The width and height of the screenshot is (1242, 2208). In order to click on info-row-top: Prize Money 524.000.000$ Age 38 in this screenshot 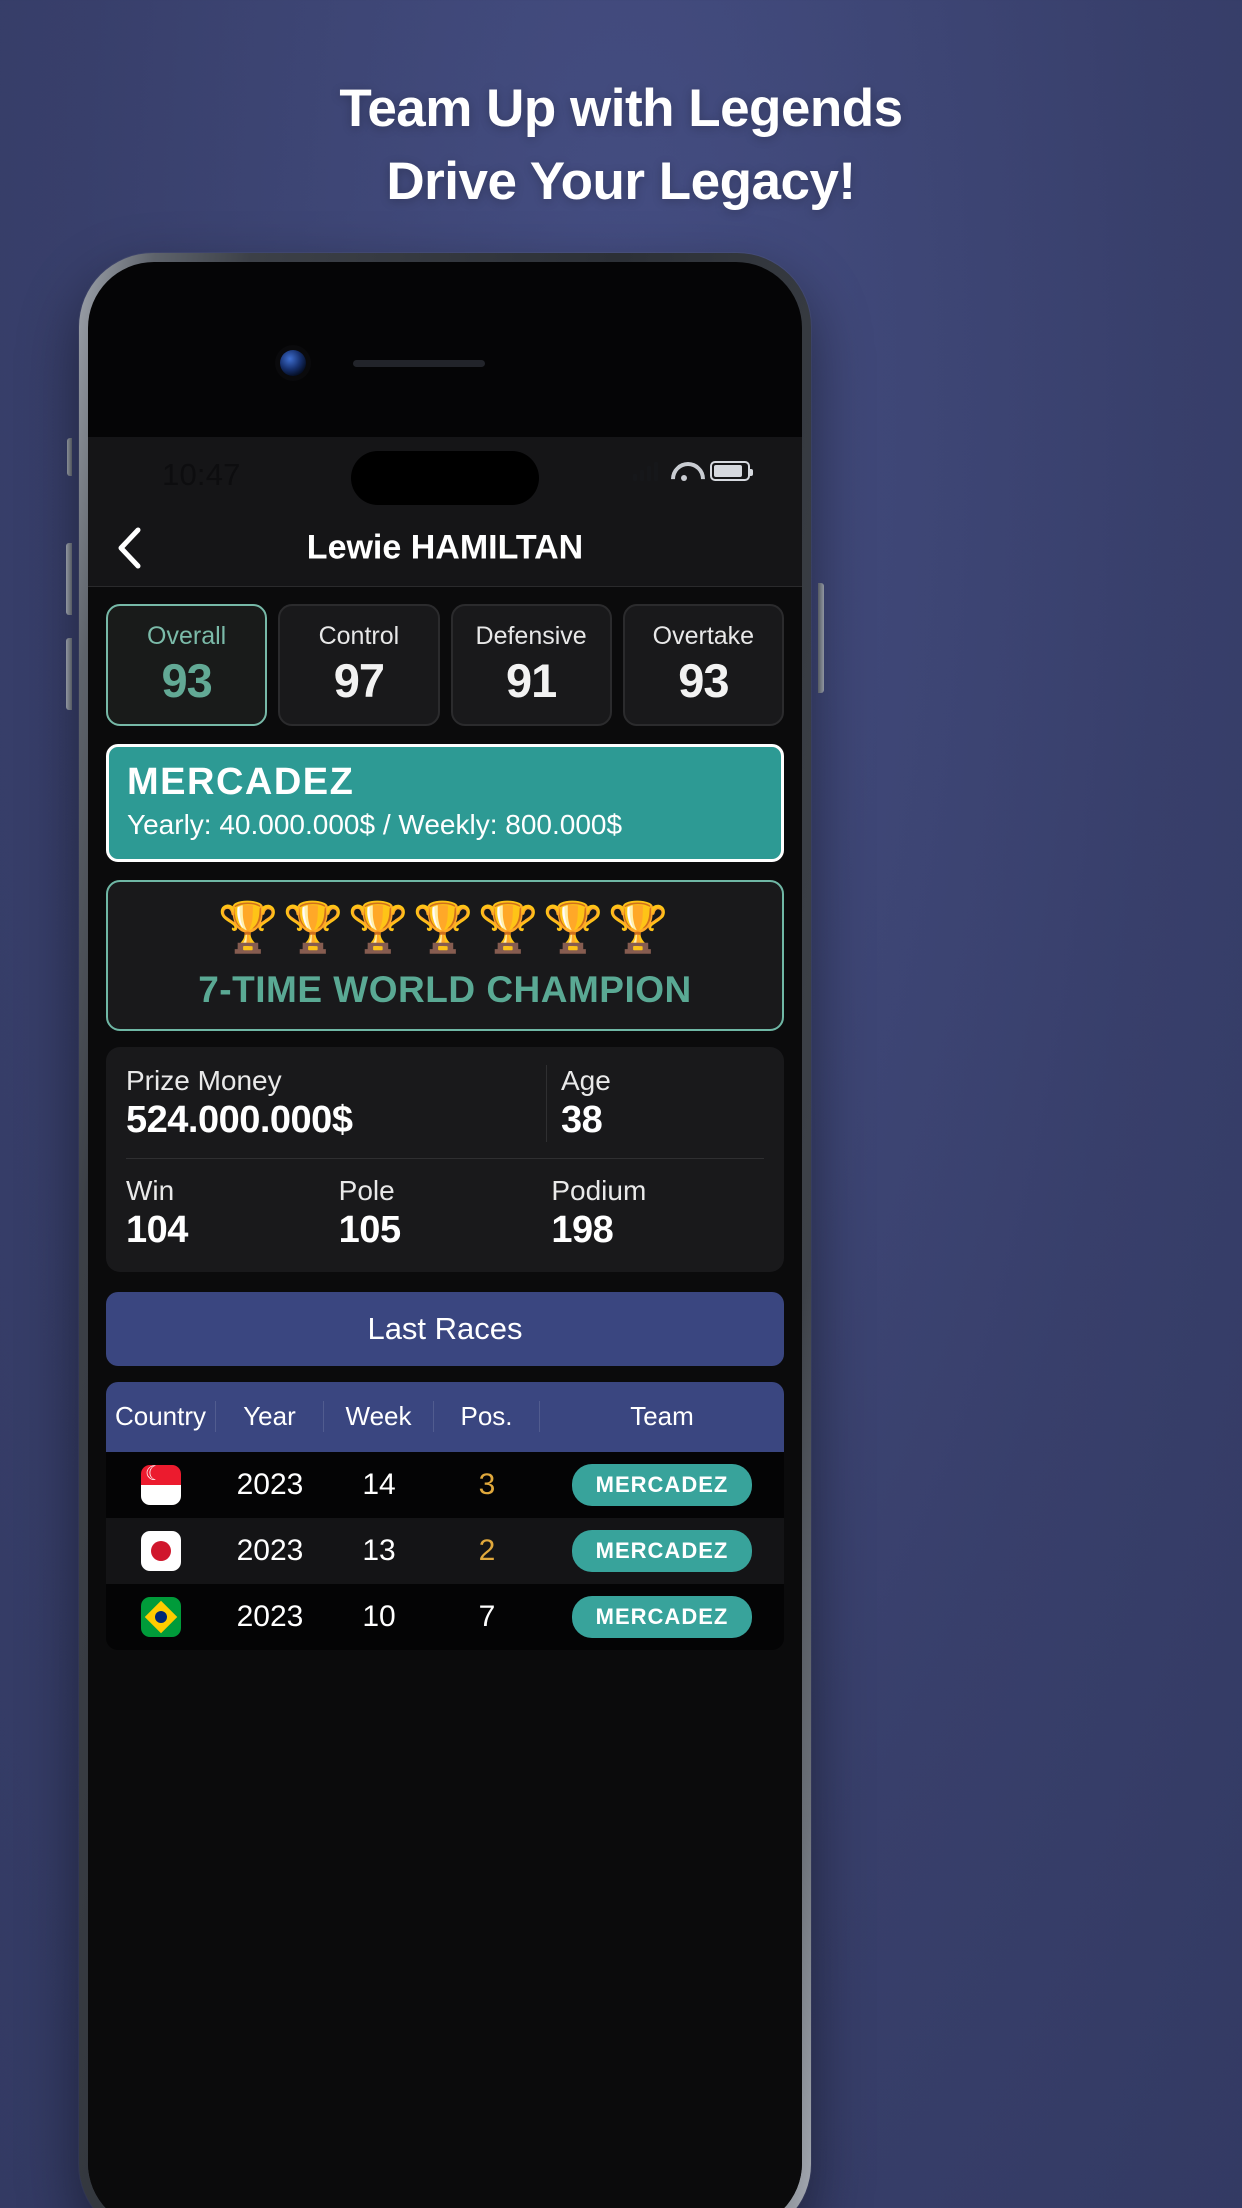, I will do `click(445, 1111)`.